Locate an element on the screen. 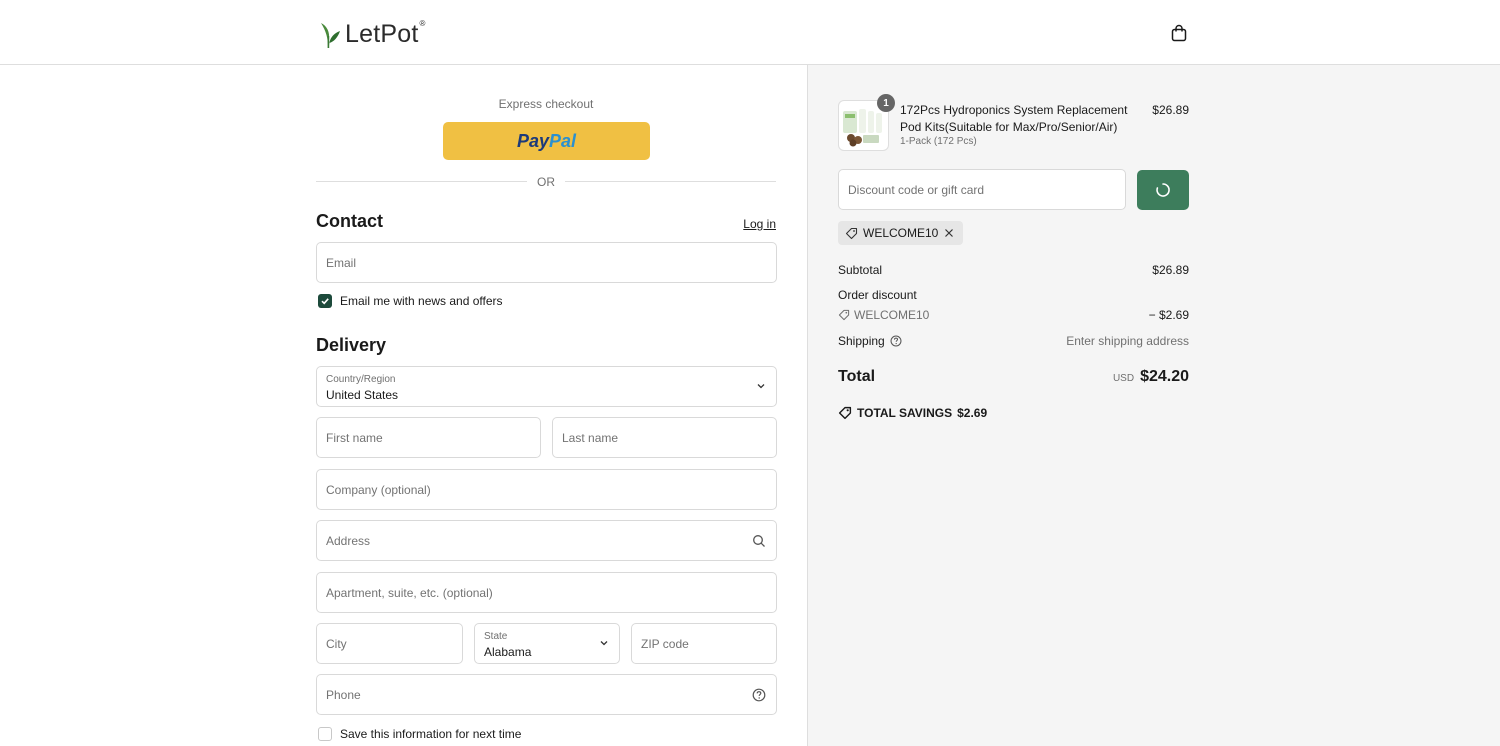 The image size is (1500, 746). product-variant: 1-Pack (172 Pcs) is located at coordinates (938, 141).